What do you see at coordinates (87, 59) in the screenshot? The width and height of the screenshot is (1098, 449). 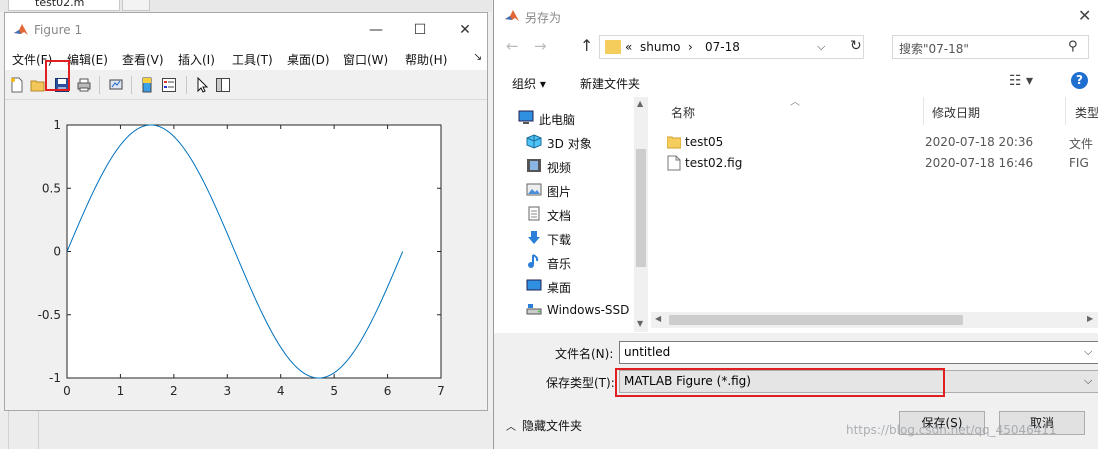 I see `menu-edit: 编辑(E)` at bounding box center [87, 59].